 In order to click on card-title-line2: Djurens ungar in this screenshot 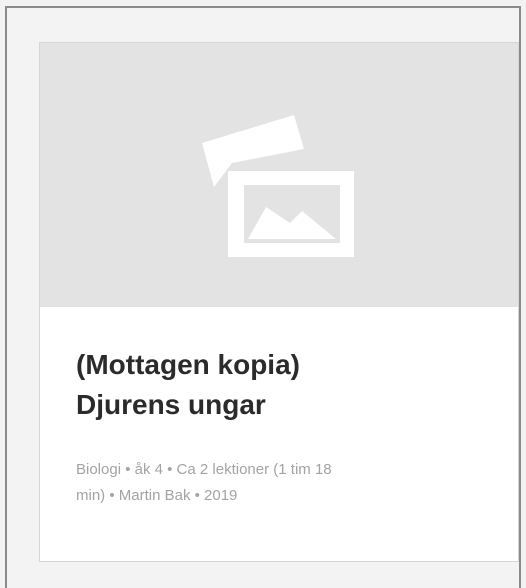, I will do `click(171, 404)`.